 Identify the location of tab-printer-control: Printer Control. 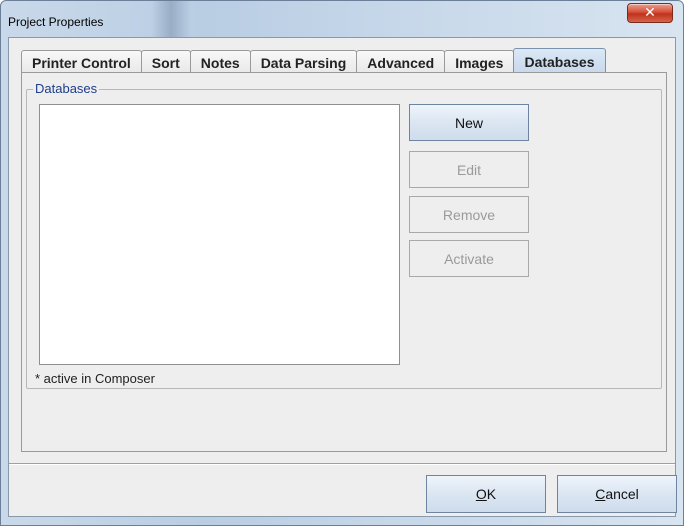
(81, 62).